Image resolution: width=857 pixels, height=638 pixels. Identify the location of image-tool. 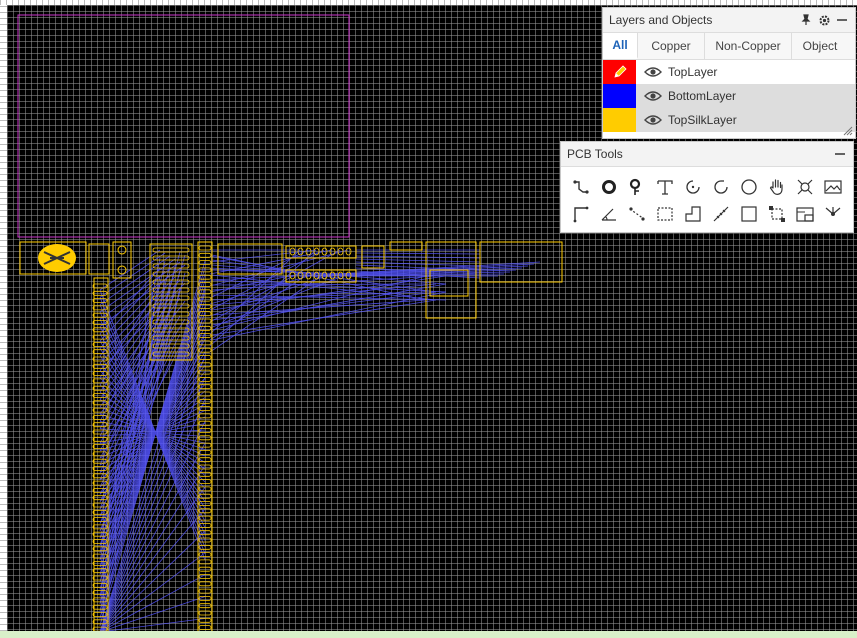
(833, 186).